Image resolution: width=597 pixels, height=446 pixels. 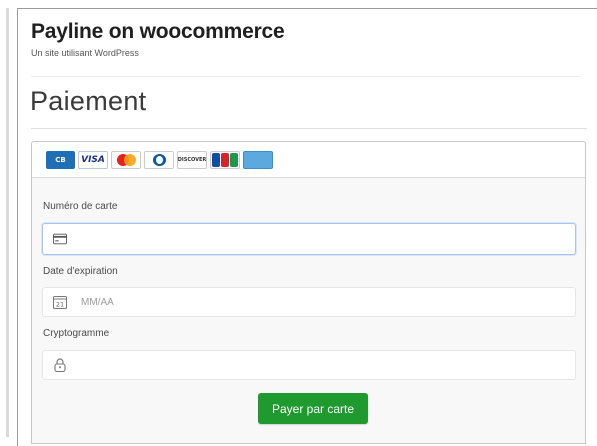 I want to click on cvv-label: Cryptogramme, so click(x=76, y=333).